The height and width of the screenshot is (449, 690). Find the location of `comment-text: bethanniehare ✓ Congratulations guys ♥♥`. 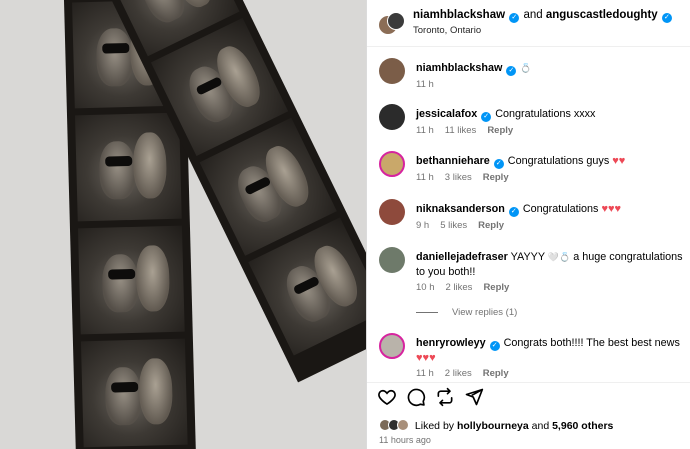

comment-text: bethanniehare ✓ Congratulations guys ♥♥ is located at coordinates (520, 161).